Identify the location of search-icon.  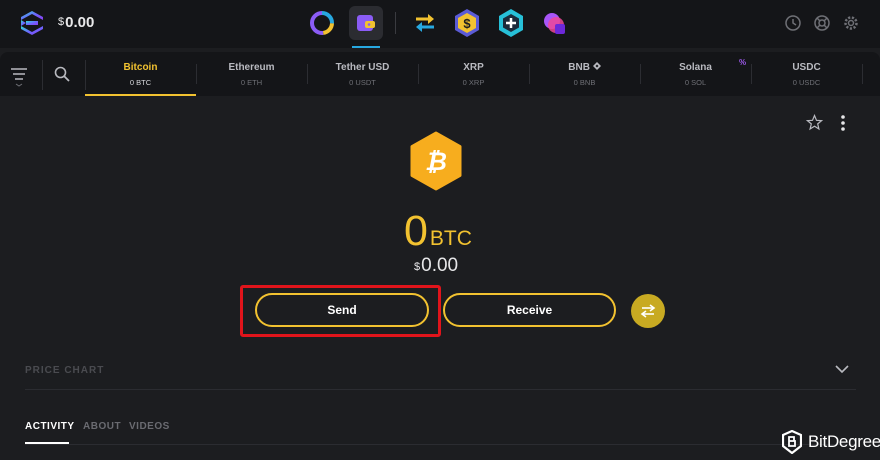
(62, 74).